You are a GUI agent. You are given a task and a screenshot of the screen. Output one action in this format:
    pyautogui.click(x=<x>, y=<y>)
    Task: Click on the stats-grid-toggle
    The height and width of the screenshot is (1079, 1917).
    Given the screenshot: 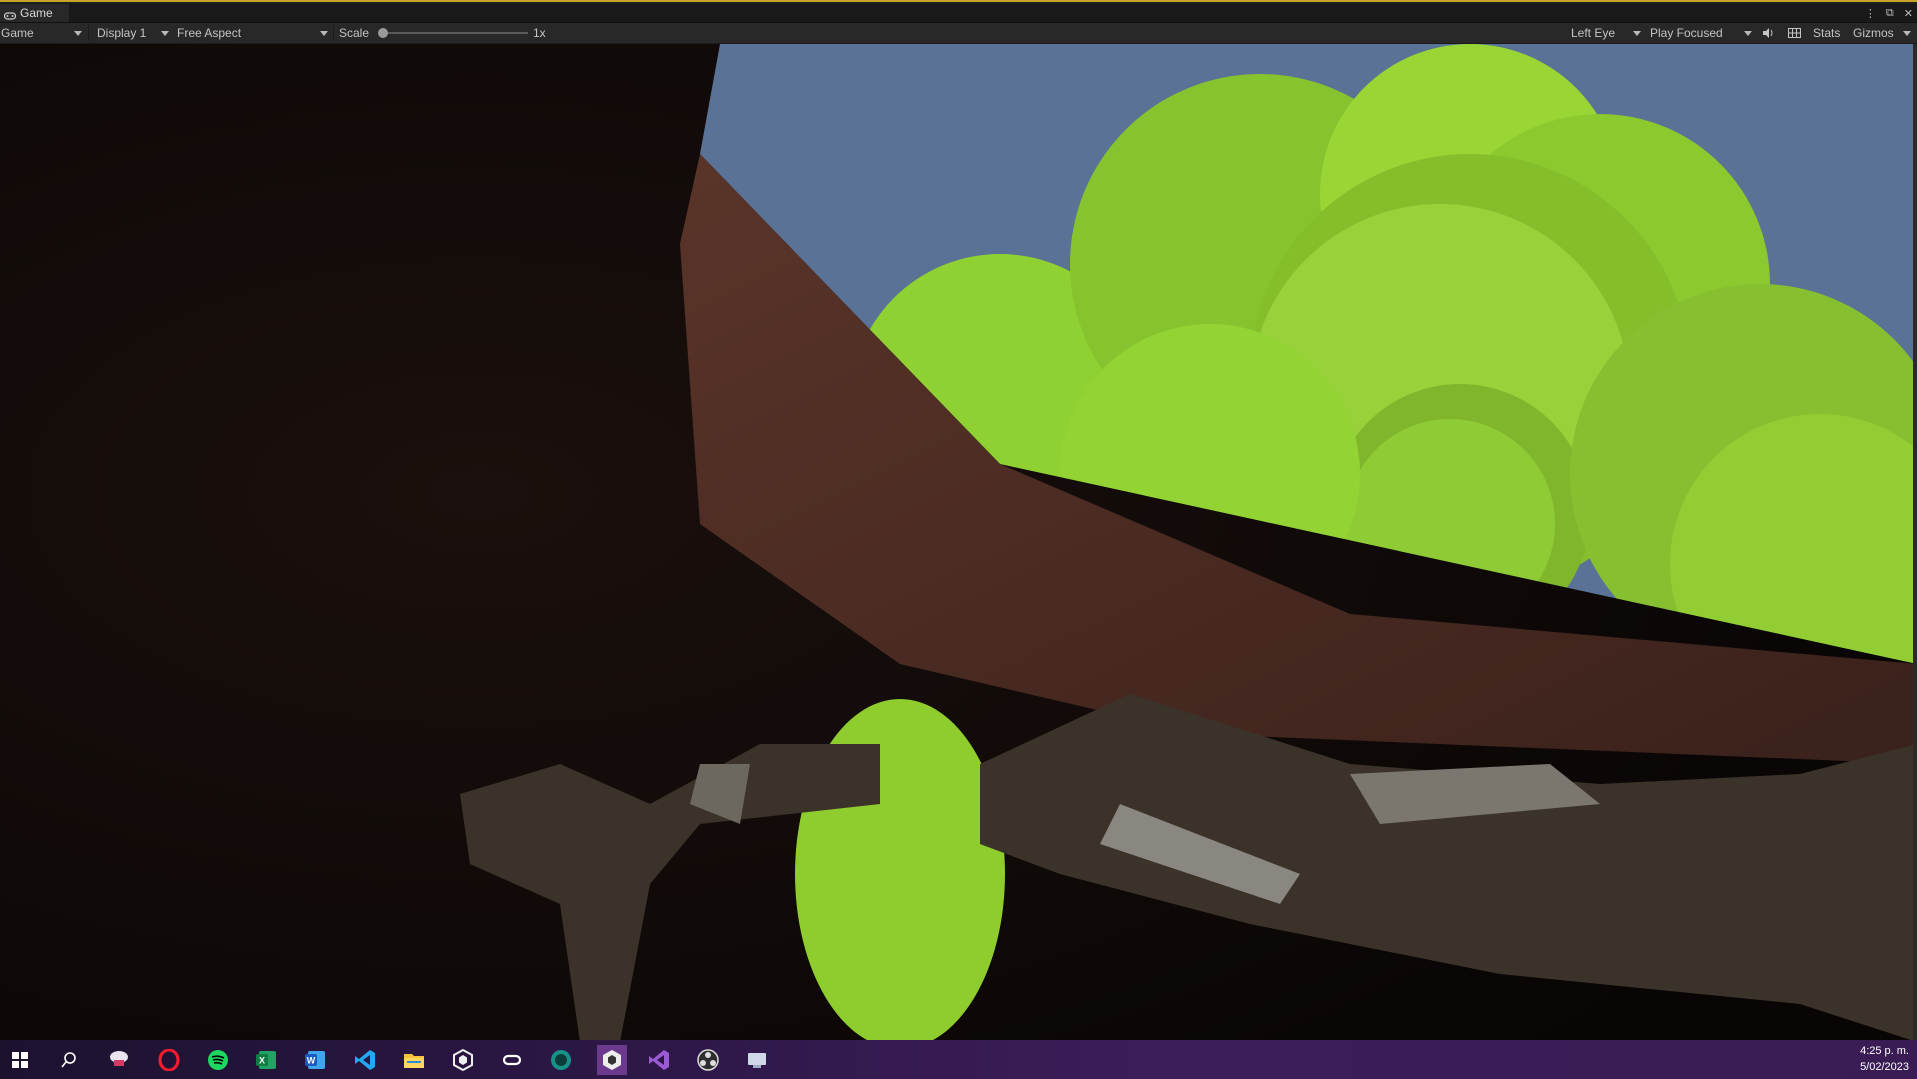 What is the action you would take?
    pyautogui.click(x=1794, y=33)
    